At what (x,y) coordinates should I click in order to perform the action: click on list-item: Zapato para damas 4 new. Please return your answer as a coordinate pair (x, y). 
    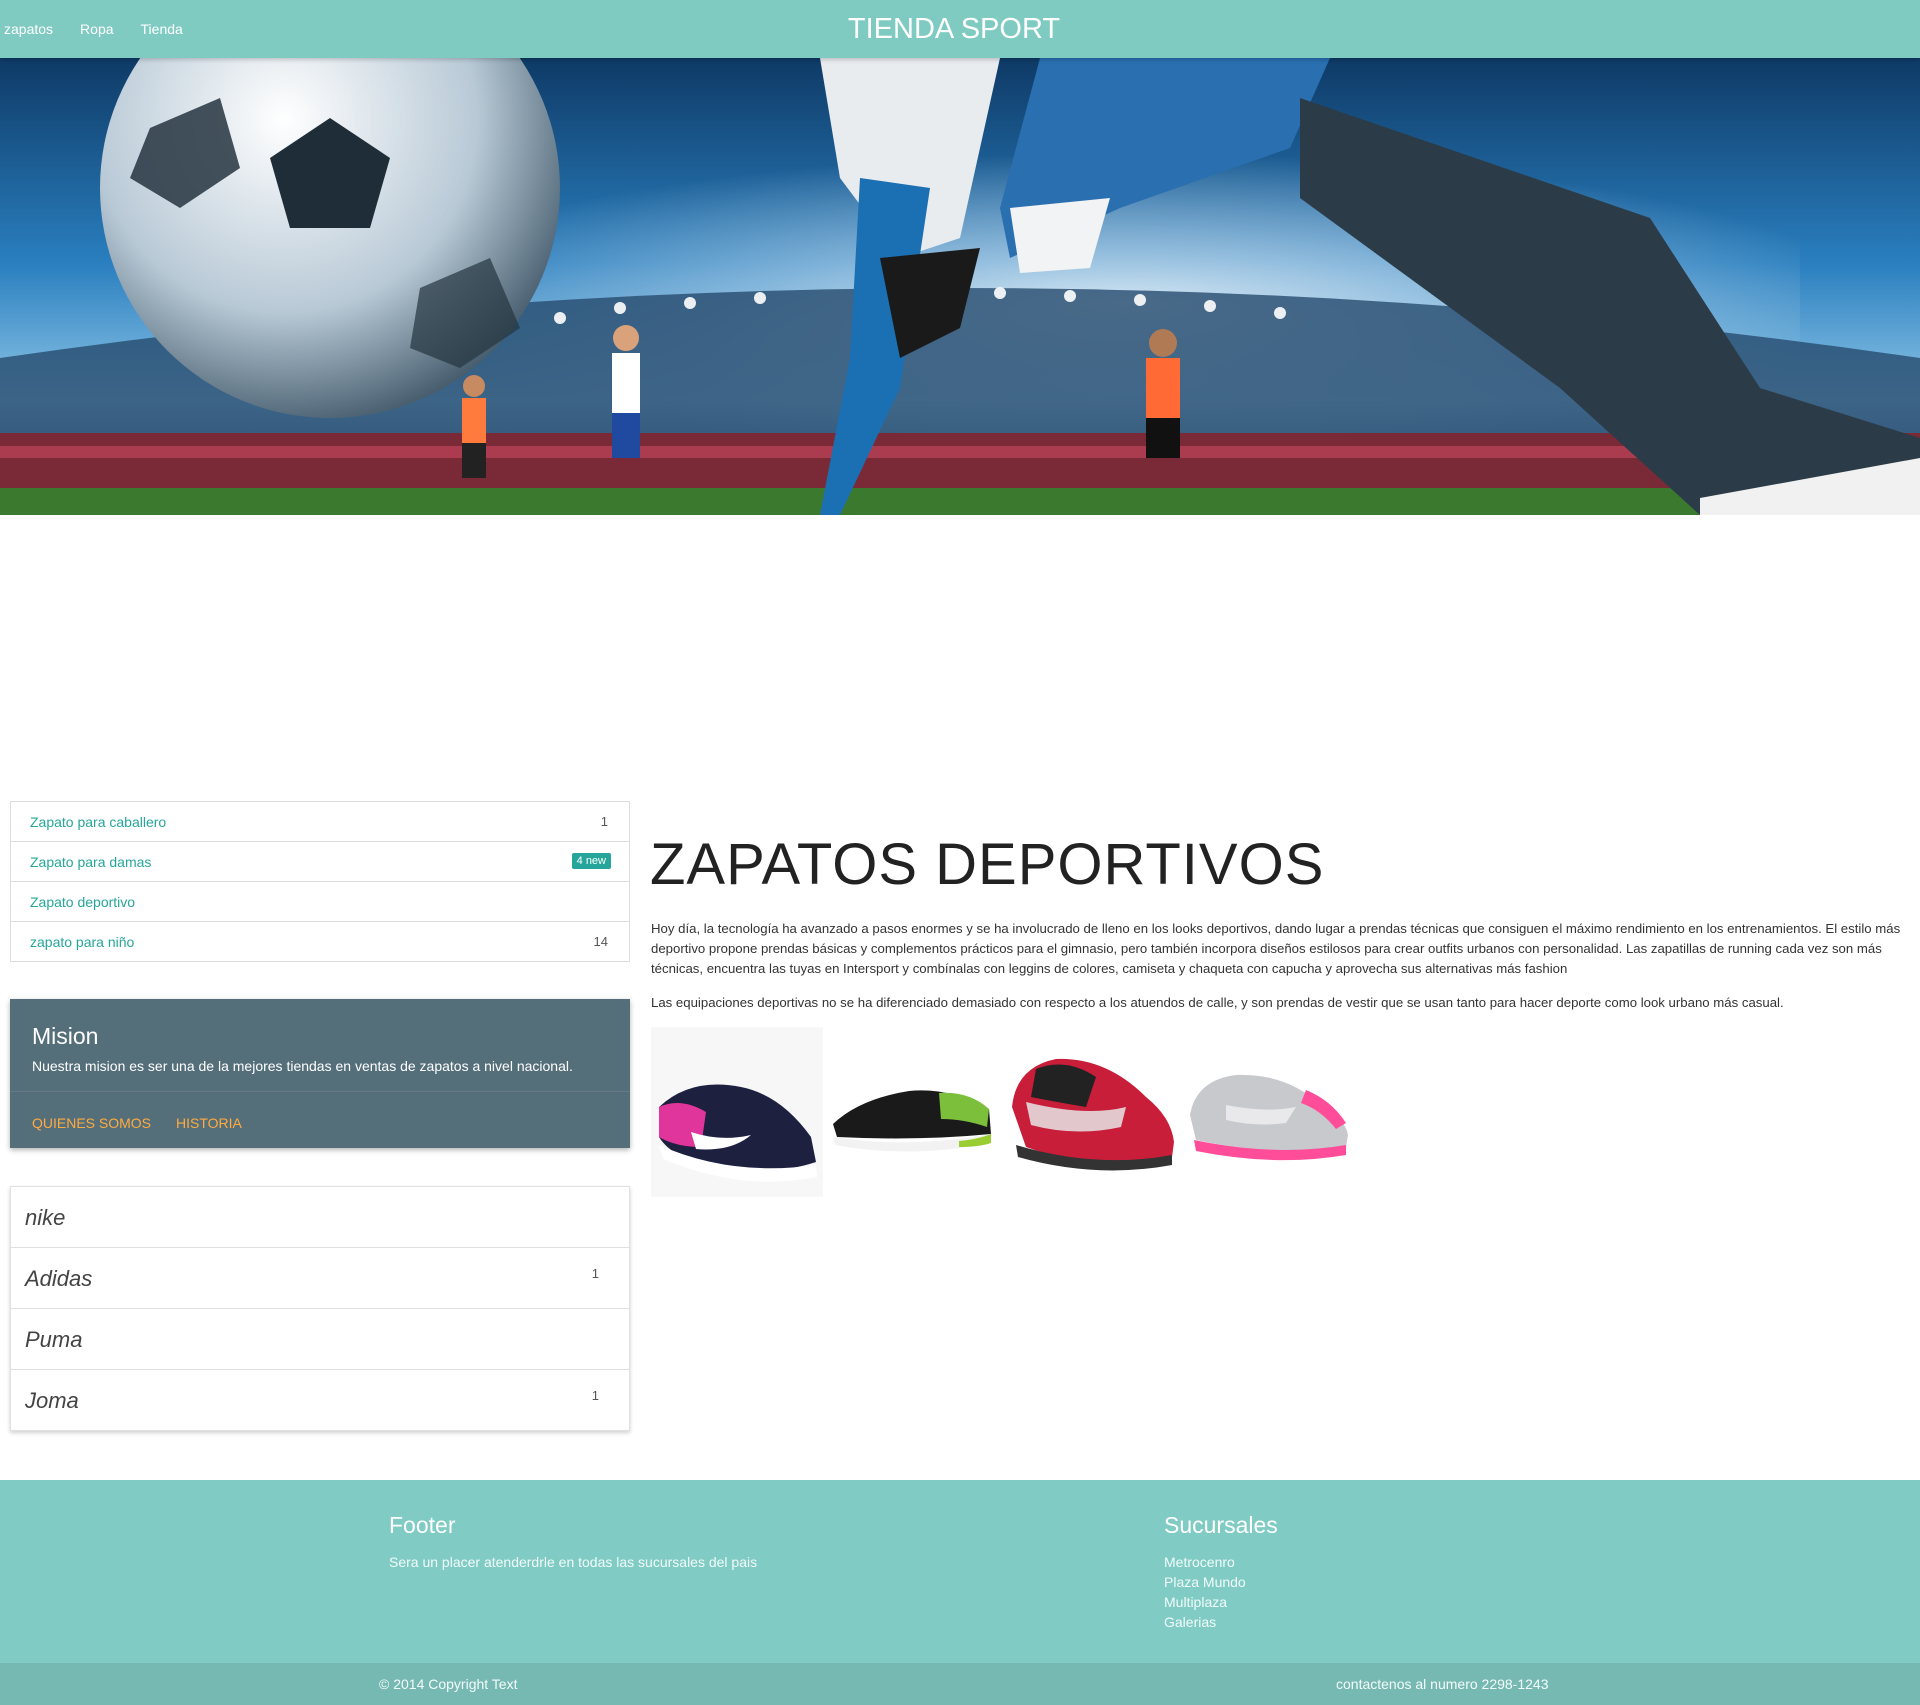
    Looking at the image, I should click on (320, 862).